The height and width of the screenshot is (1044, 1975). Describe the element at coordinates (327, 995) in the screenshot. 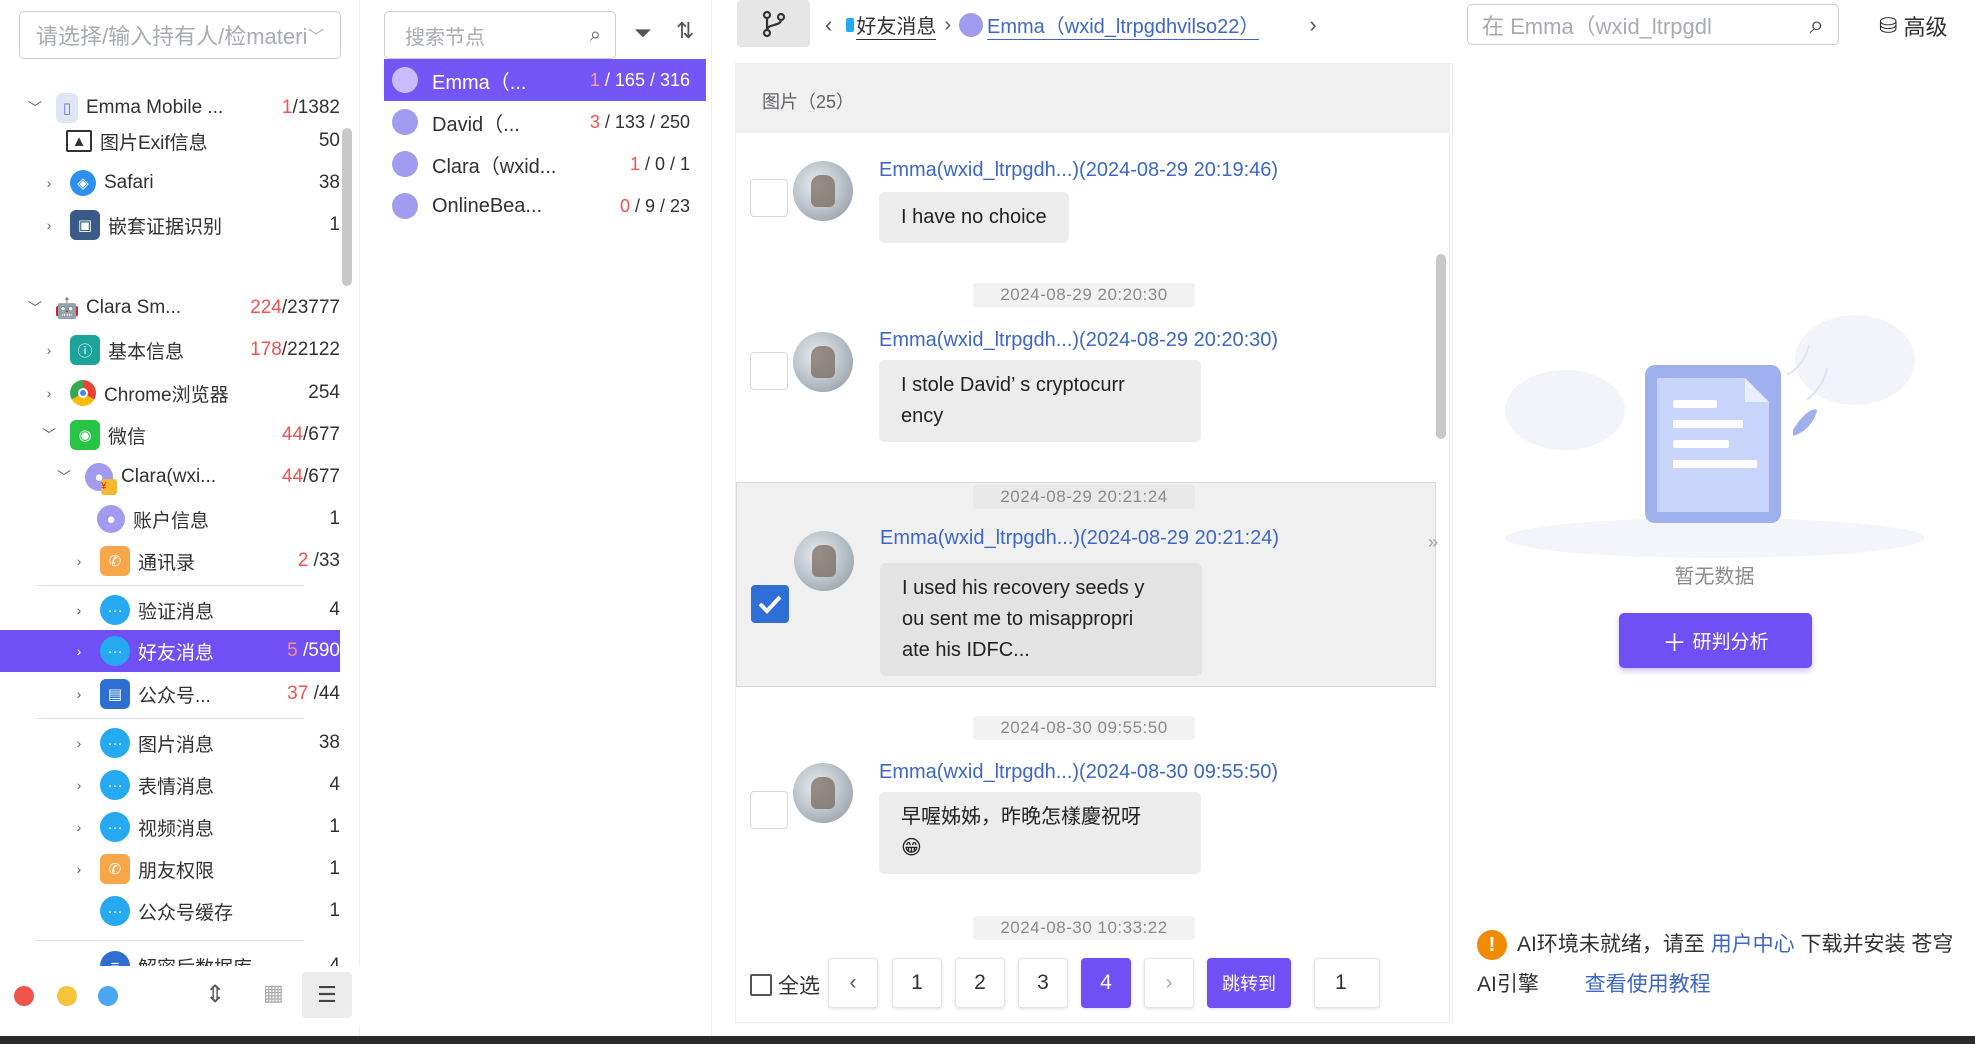

I see `list-view-icon: ☰` at that location.